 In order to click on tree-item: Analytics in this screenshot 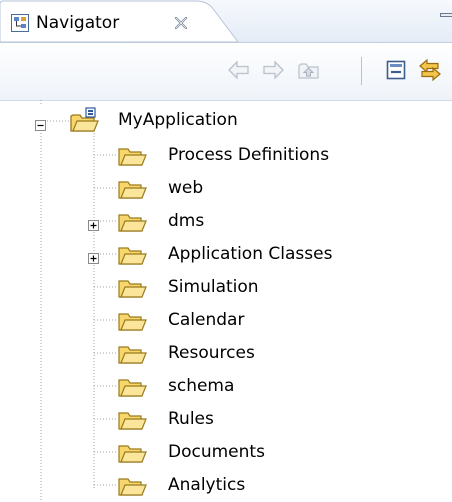, I will do `click(226, 485)`.